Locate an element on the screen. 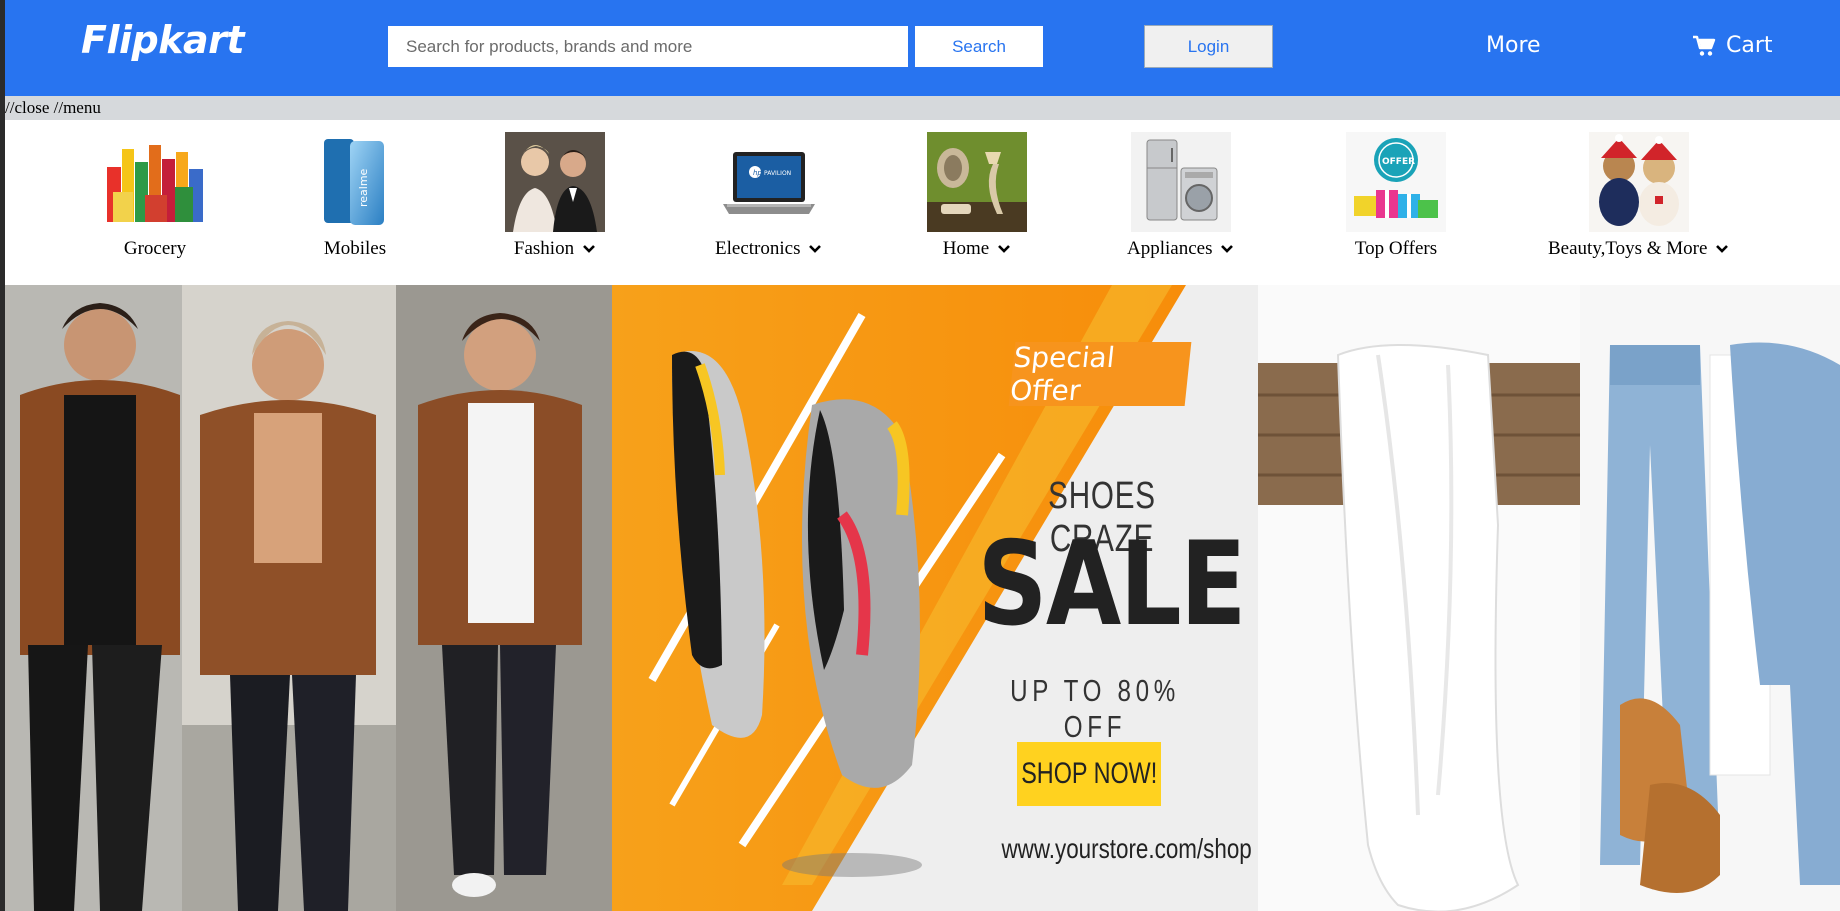 The height and width of the screenshot is (911, 1840). category-label: Top Offers is located at coordinates (1396, 248).